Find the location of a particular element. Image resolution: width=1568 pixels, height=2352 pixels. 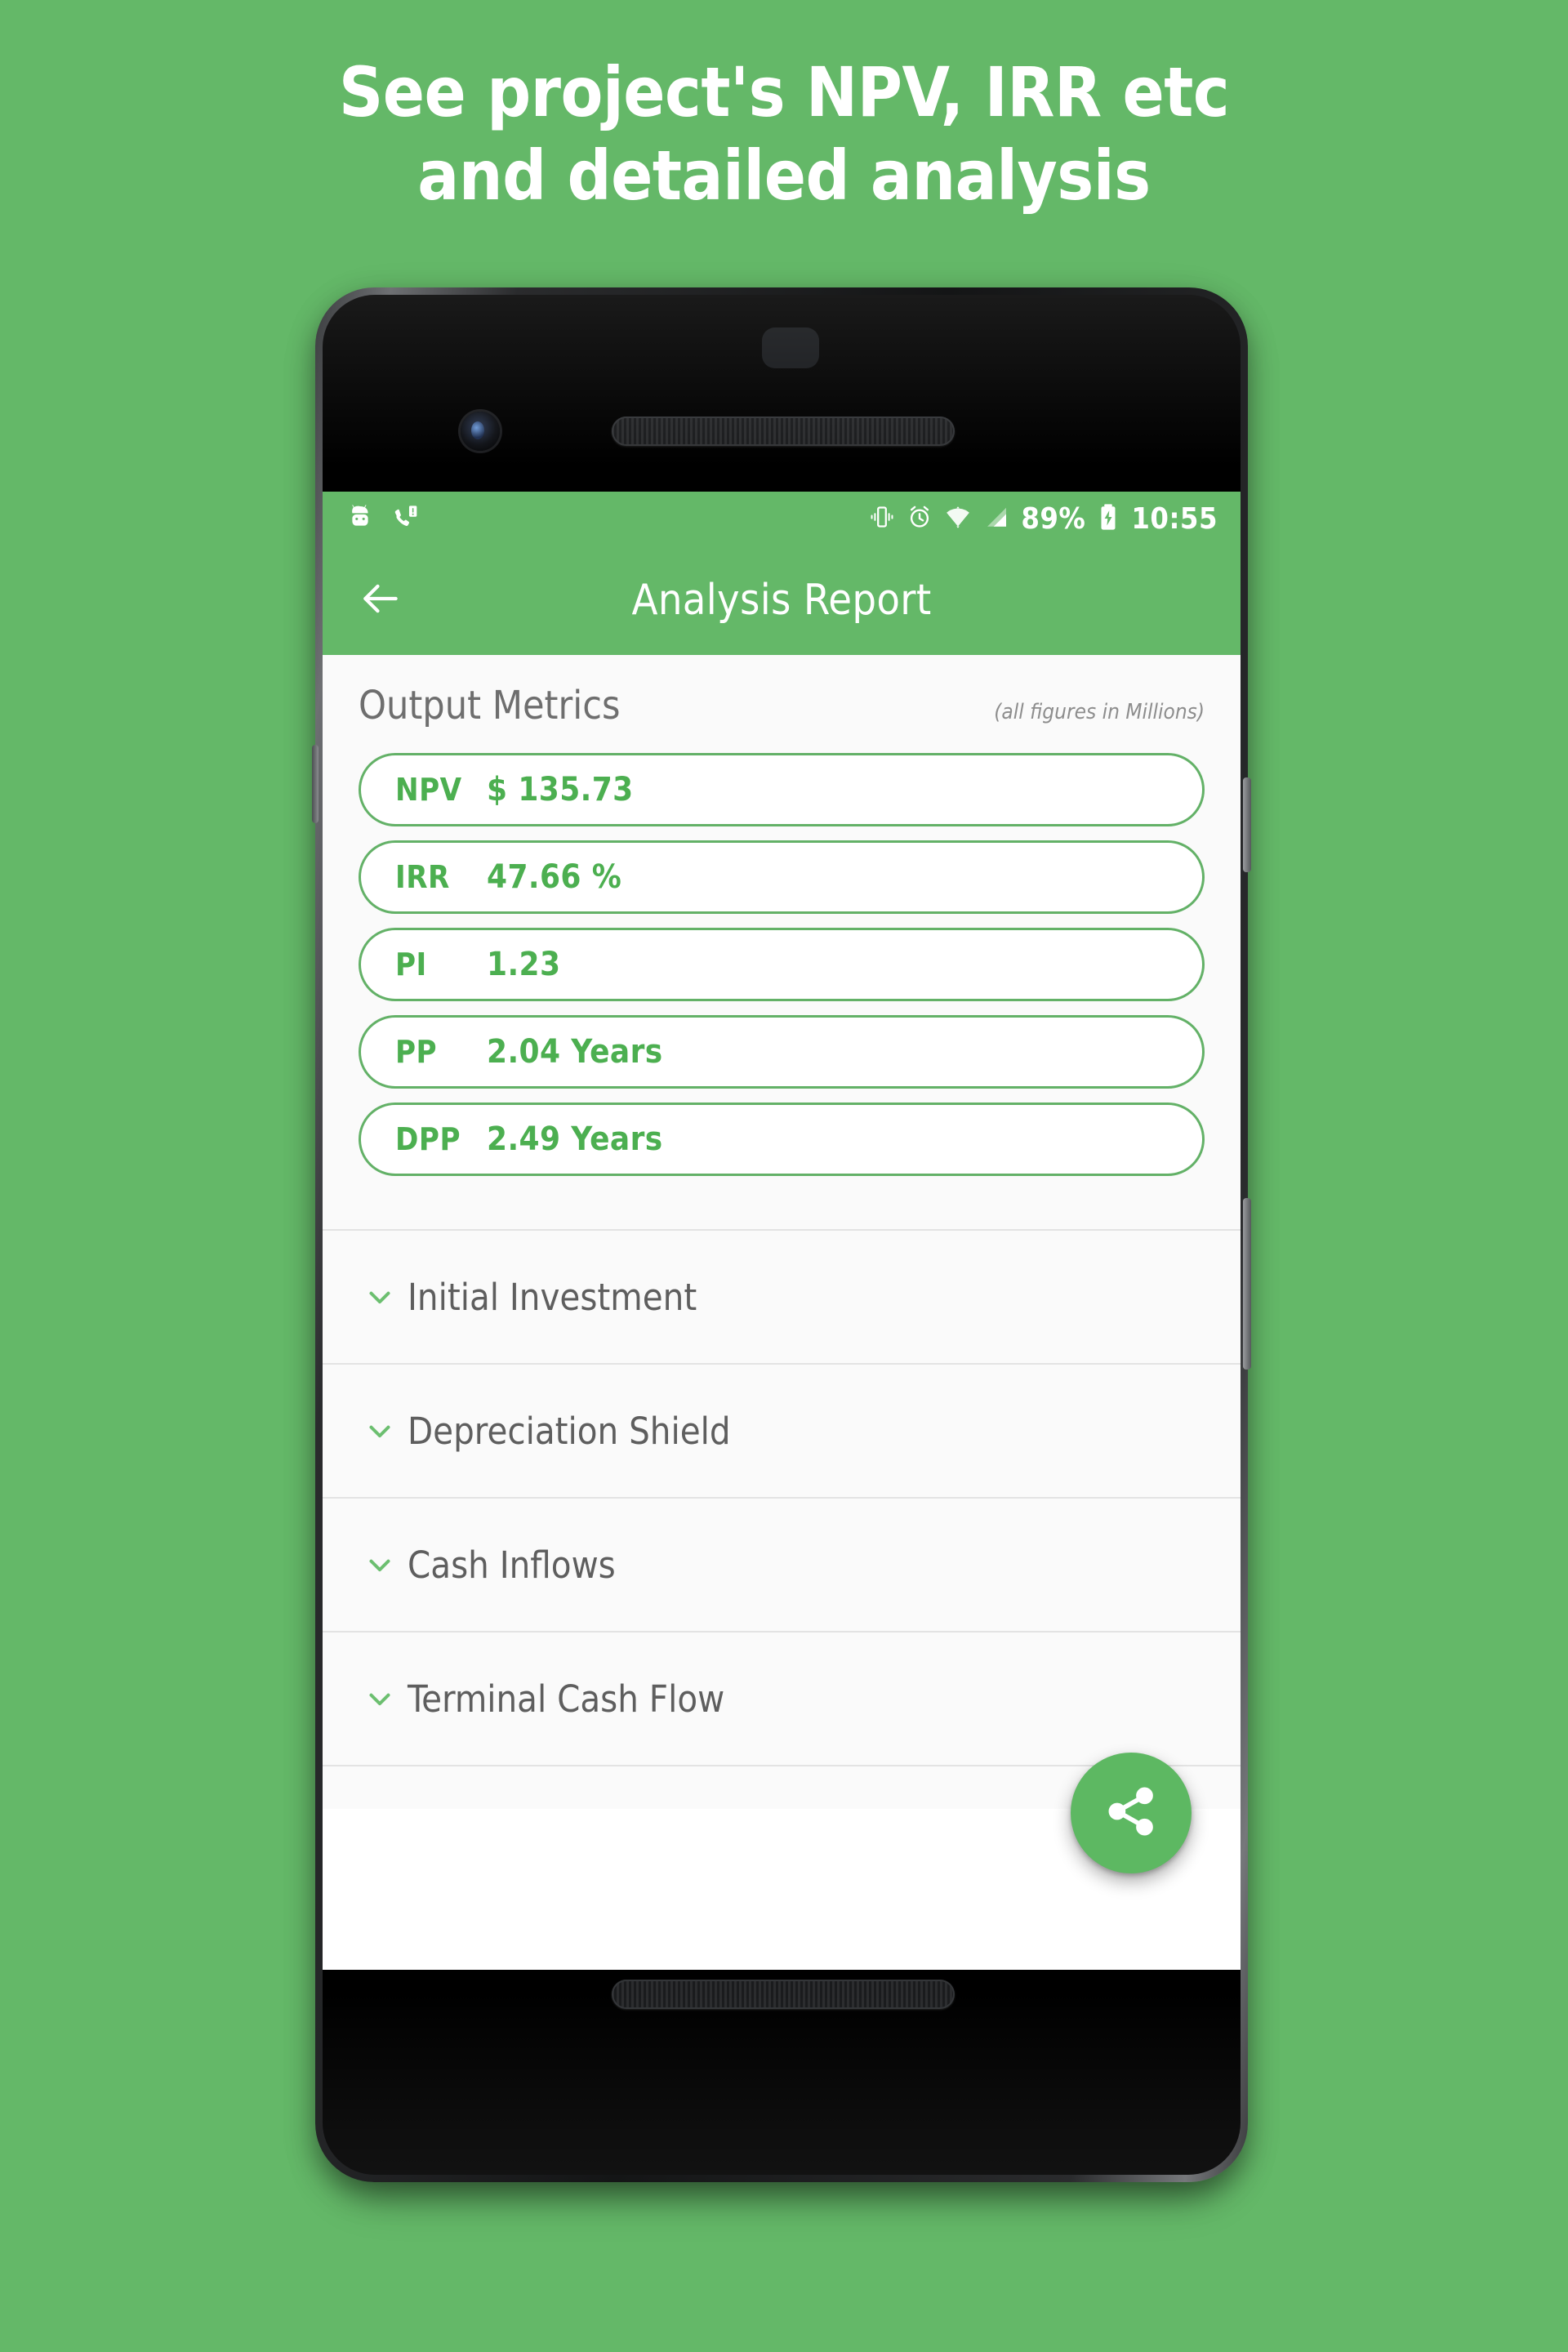

share-icon is located at coordinates (1131, 1813).